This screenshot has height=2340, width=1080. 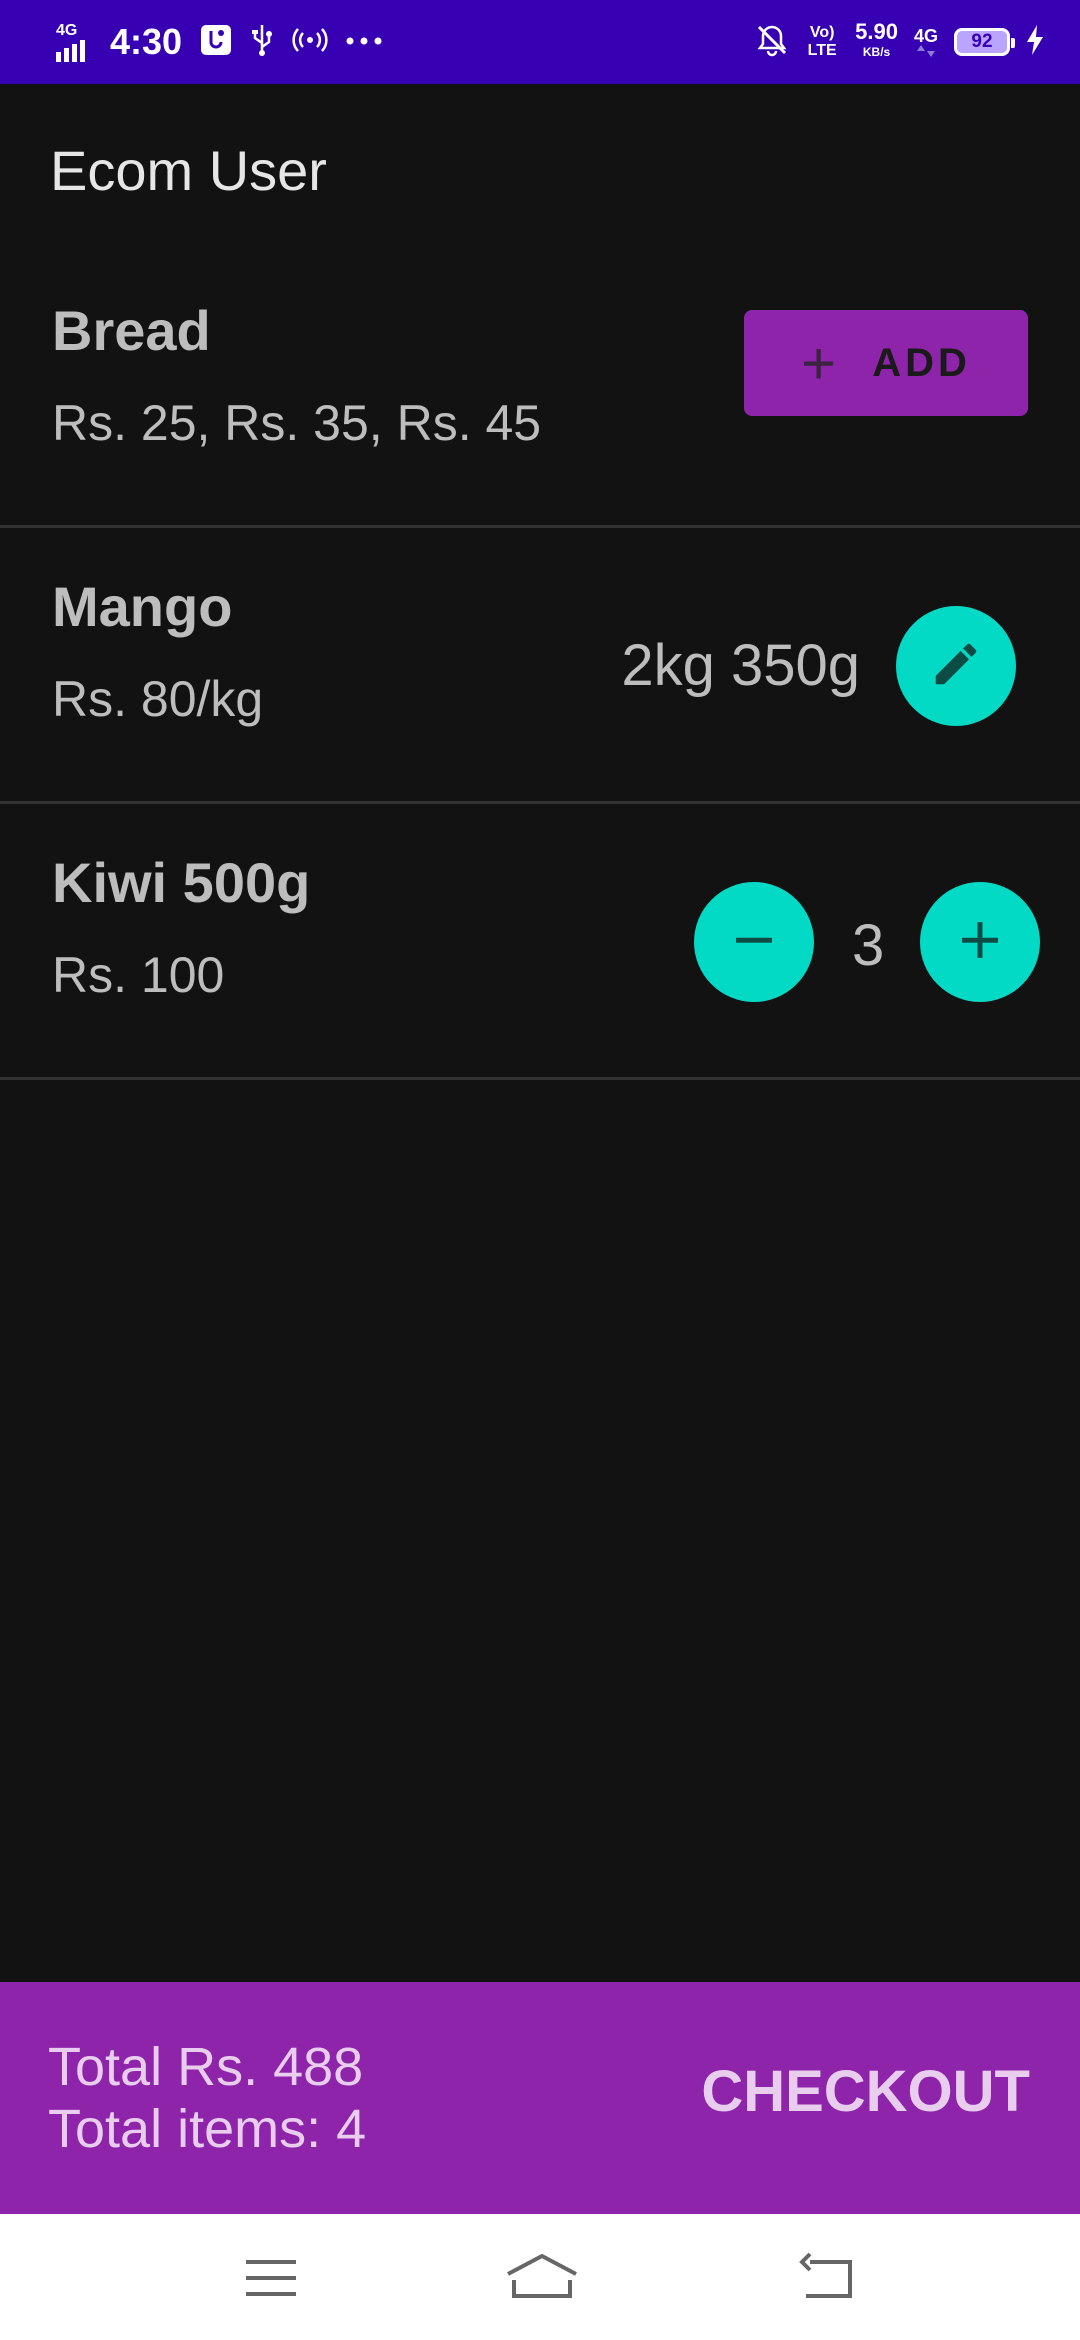 What do you see at coordinates (822, 41) in the screenshot?
I see `volte-label: Vo) LTE` at bounding box center [822, 41].